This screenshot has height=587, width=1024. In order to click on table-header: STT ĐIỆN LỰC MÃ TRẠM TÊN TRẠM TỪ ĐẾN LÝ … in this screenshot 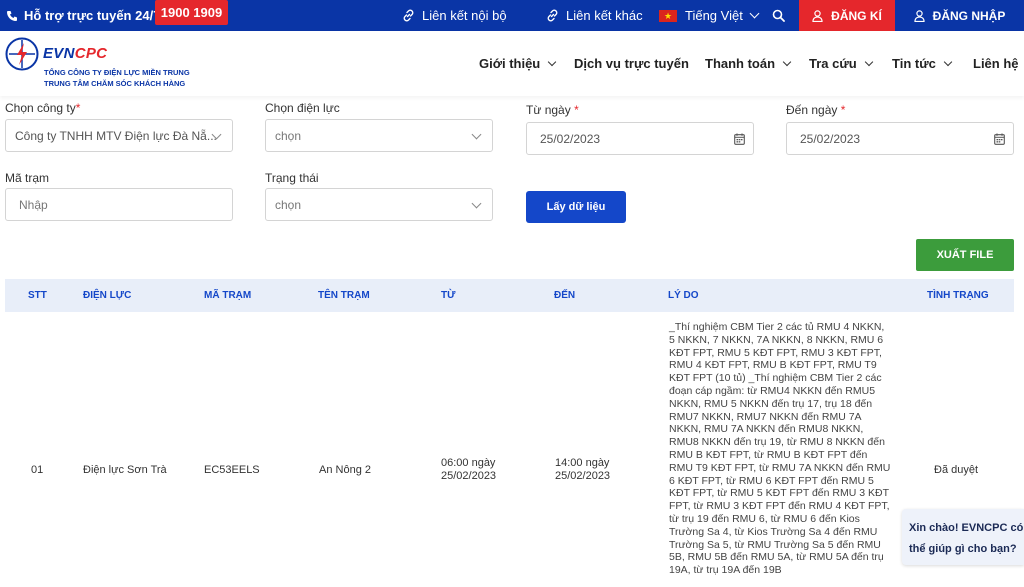, I will do `click(509, 295)`.